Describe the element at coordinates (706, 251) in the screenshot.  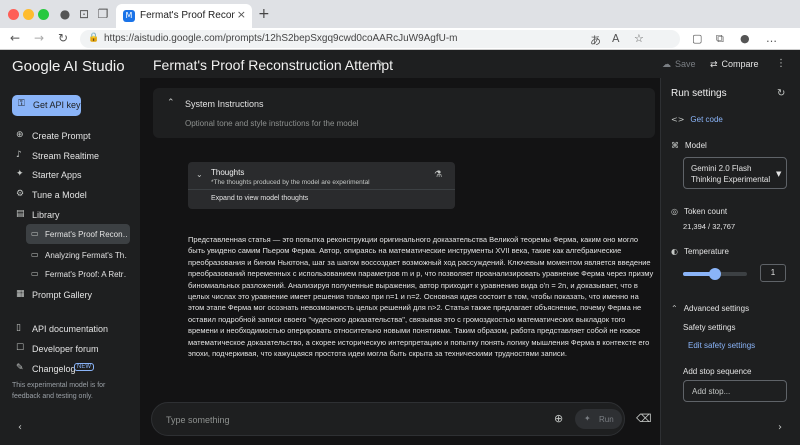
I see `temperature-label: Temperature` at that location.